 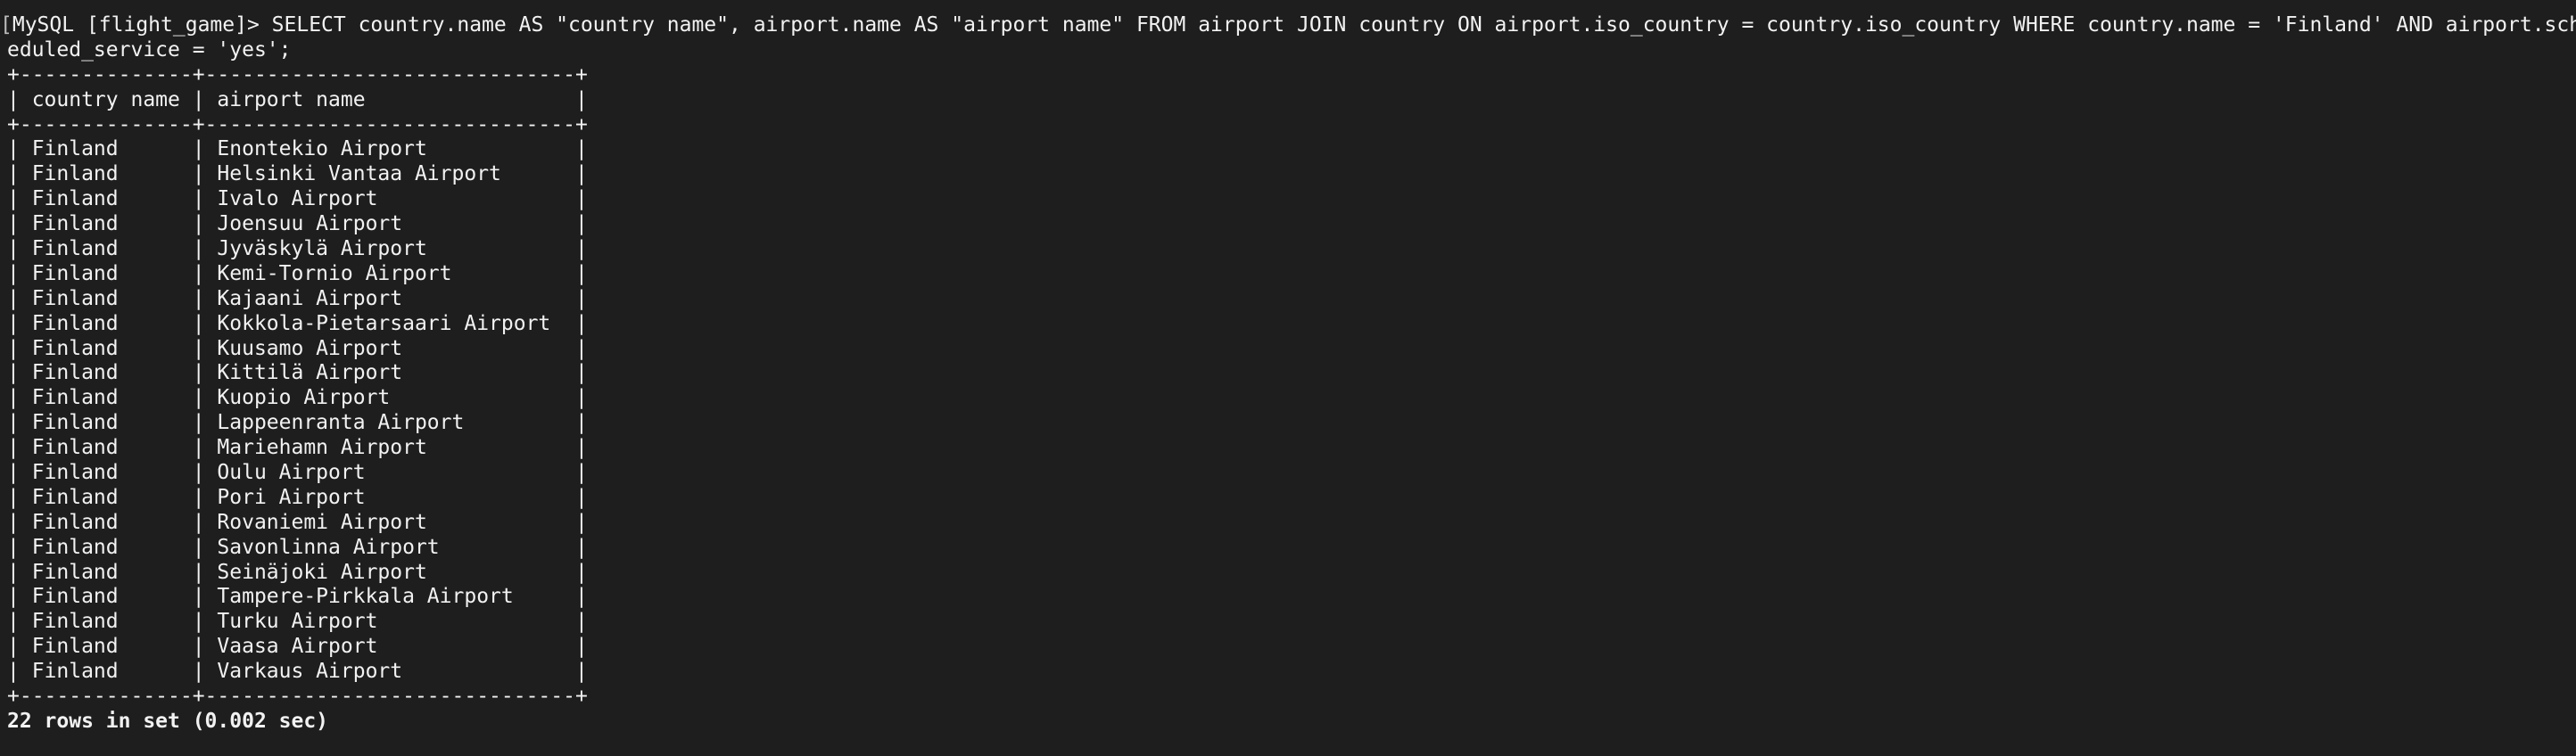 What do you see at coordinates (297, 273) in the screenshot?
I see `table-row: | Finland | Kemi-Tornio Airport |` at bounding box center [297, 273].